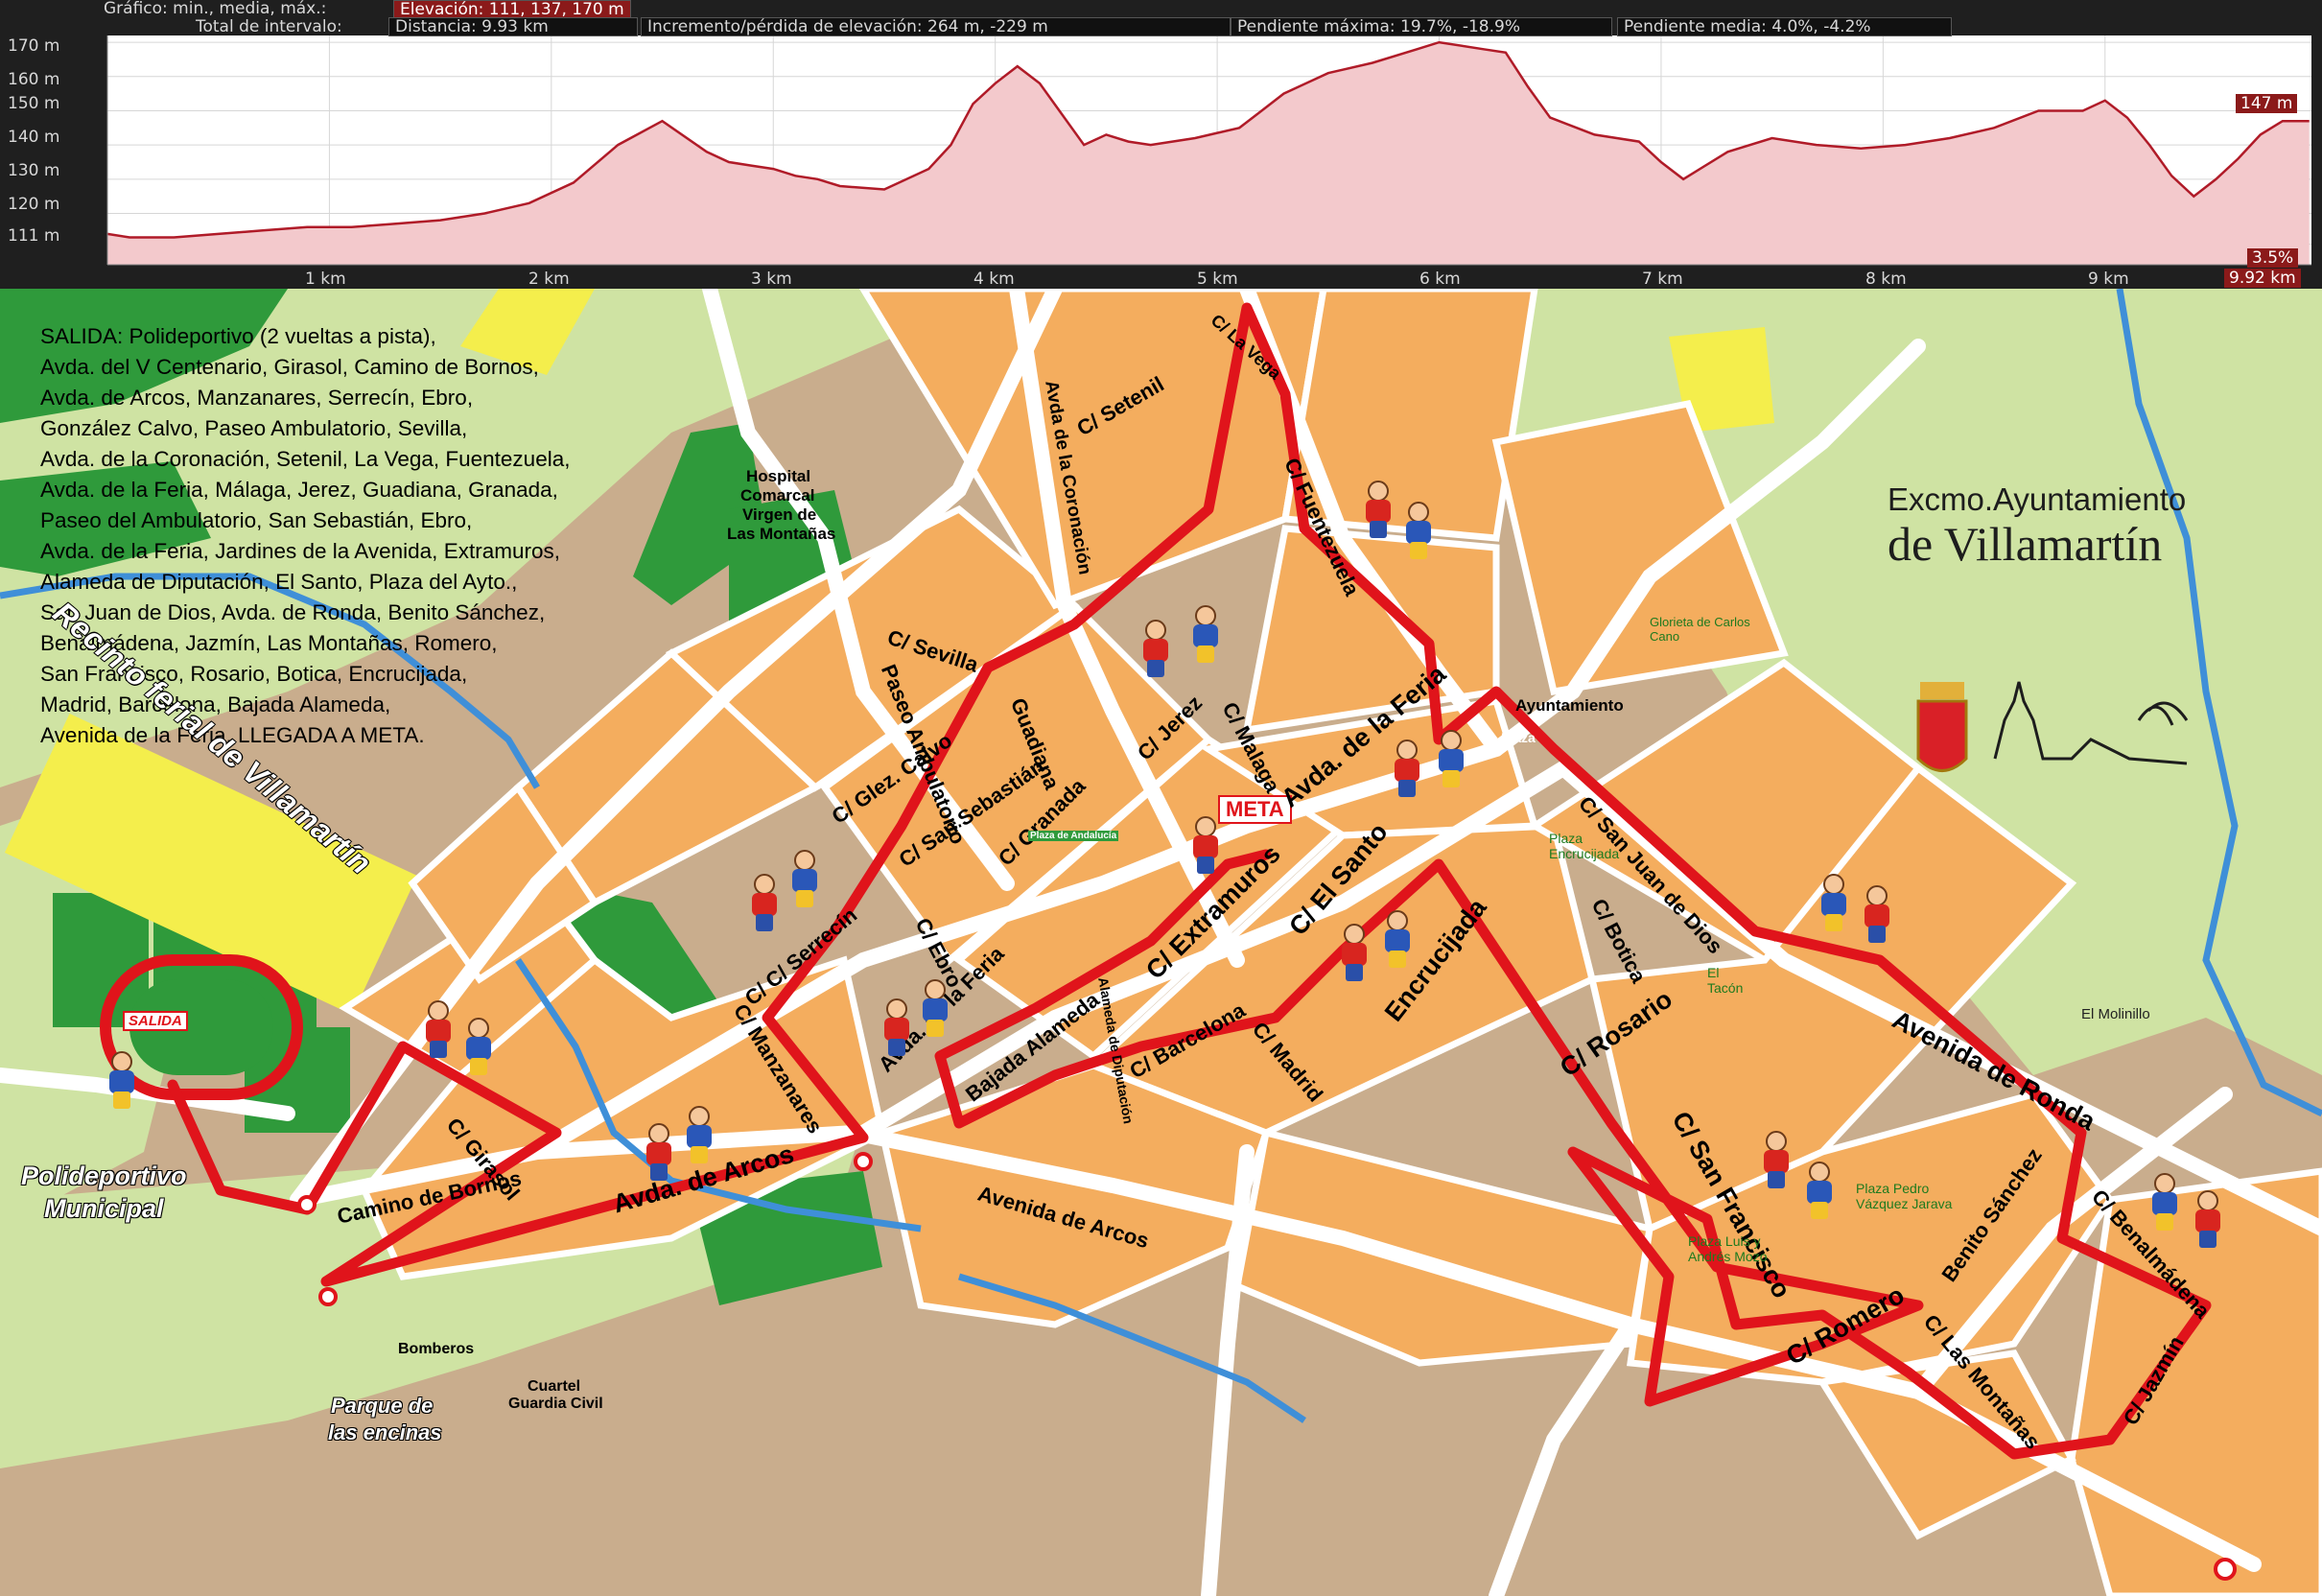 The image size is (2322, 1596). Describe the element at coordinates (512, 9) in the screenshot. I see `elevation-stats: Elevación: 111, 137, 170 m` at that location.